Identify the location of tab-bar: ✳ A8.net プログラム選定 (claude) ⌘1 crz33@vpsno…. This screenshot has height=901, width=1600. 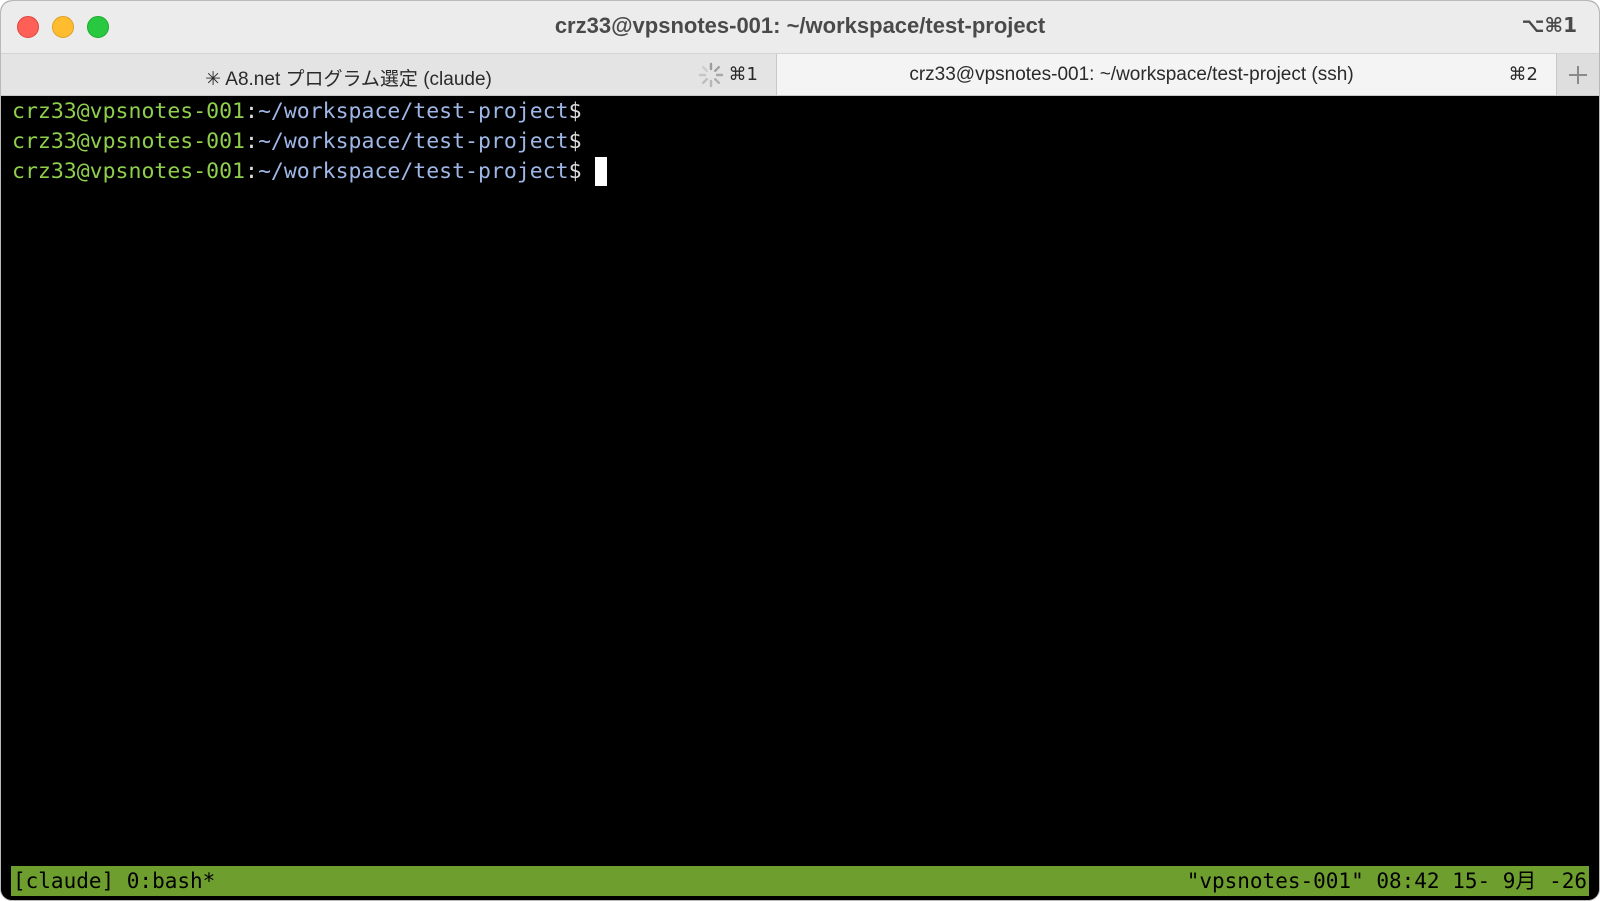
(800, 75).